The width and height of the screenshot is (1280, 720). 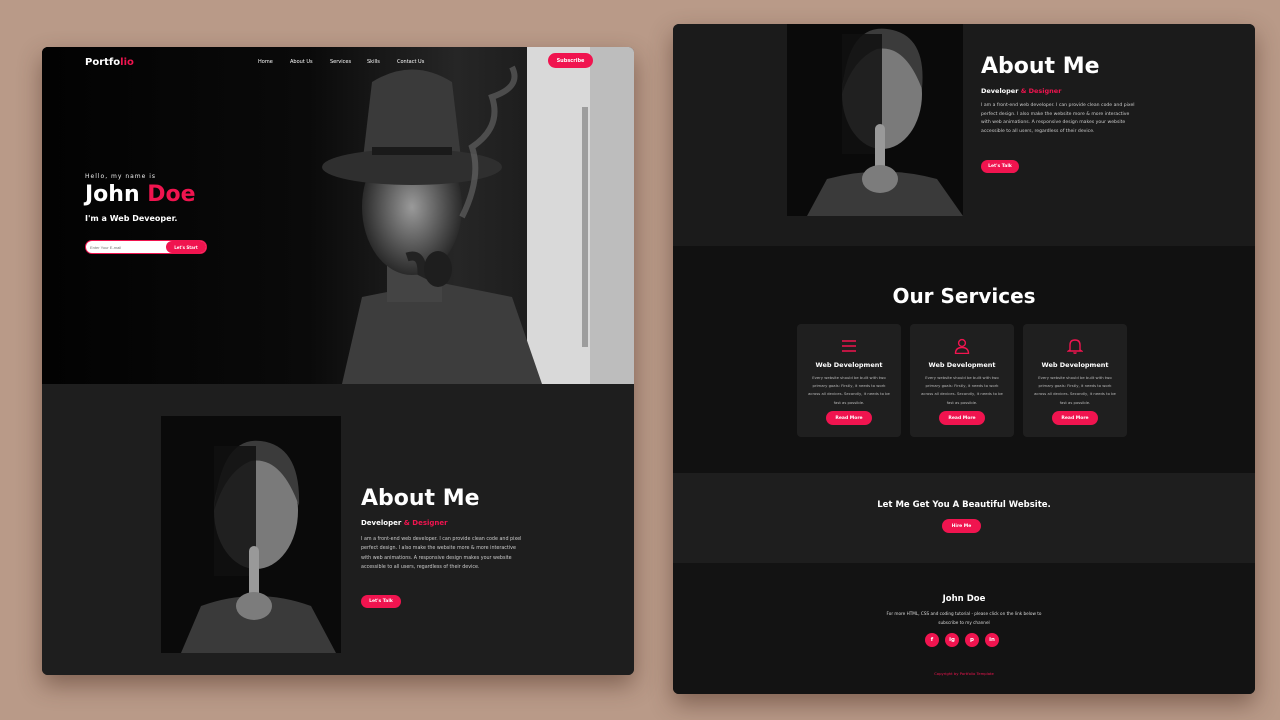 I want to click on nav-link-home: Home, so click(x=265, y=62).